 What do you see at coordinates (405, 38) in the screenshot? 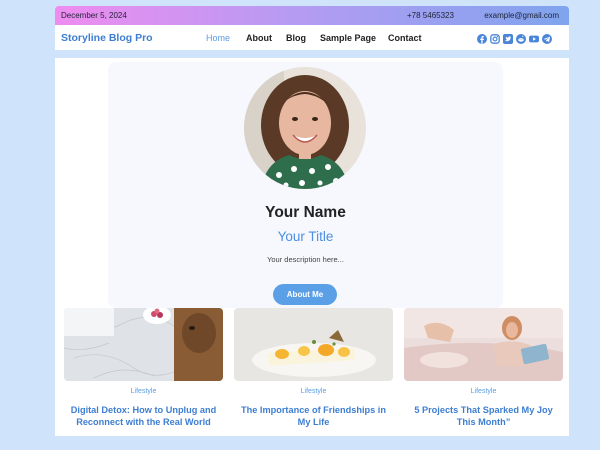
I see `nav-contact: Contact` at bounding box center [405, 38].